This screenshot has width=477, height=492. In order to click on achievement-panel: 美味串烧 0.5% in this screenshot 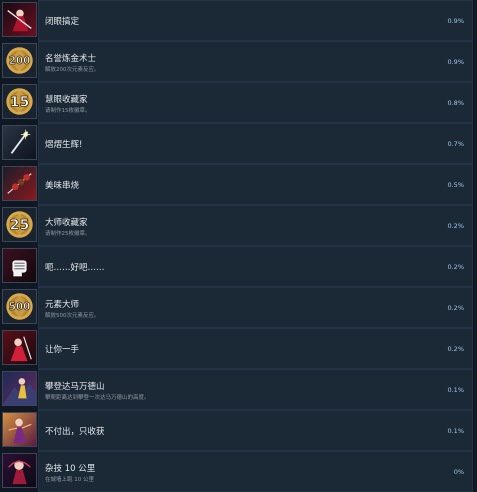, I will do `click(255, 184)`.